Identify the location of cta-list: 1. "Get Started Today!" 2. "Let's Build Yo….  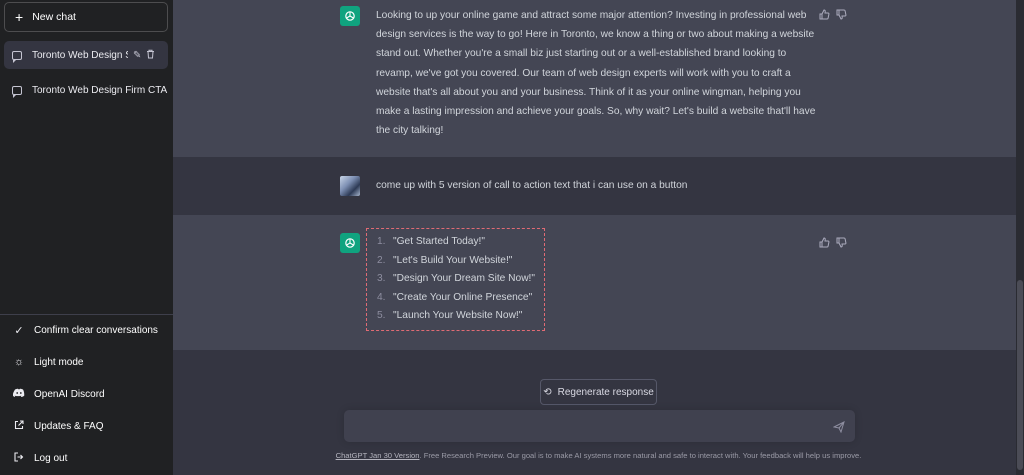
(455, 279).